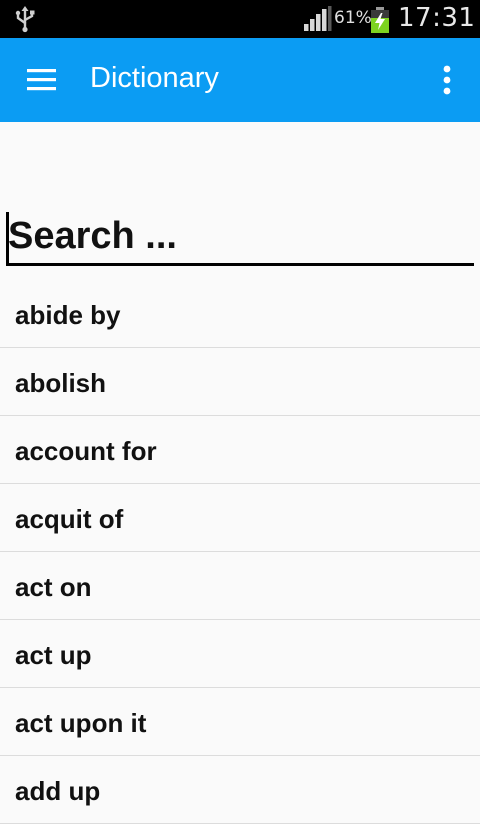 This screenshot has width=480, height=824. What do you see at coordinates (380, 20) in the screenshot?
I see `battery-charging-icon` at bounding box center [380, 20].